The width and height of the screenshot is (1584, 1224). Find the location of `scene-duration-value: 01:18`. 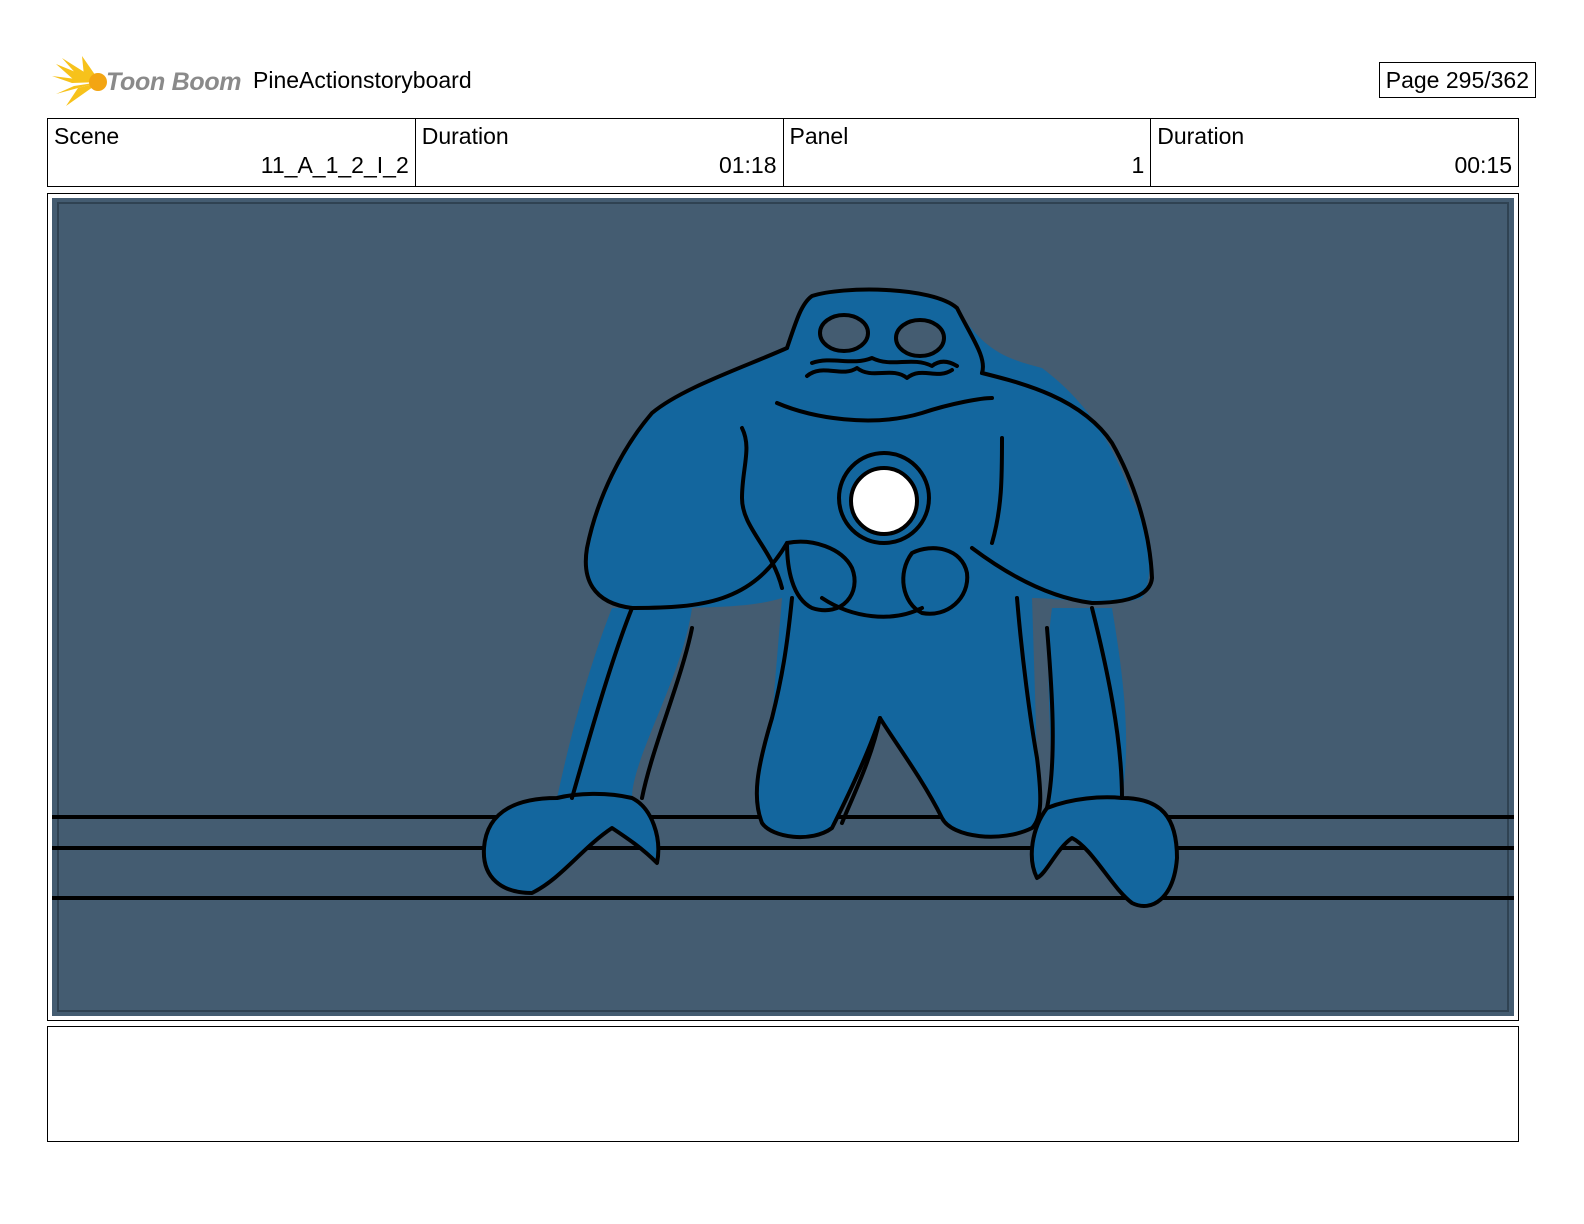

scene-duration-value: 01:18 is located at coordinates (747, 165).